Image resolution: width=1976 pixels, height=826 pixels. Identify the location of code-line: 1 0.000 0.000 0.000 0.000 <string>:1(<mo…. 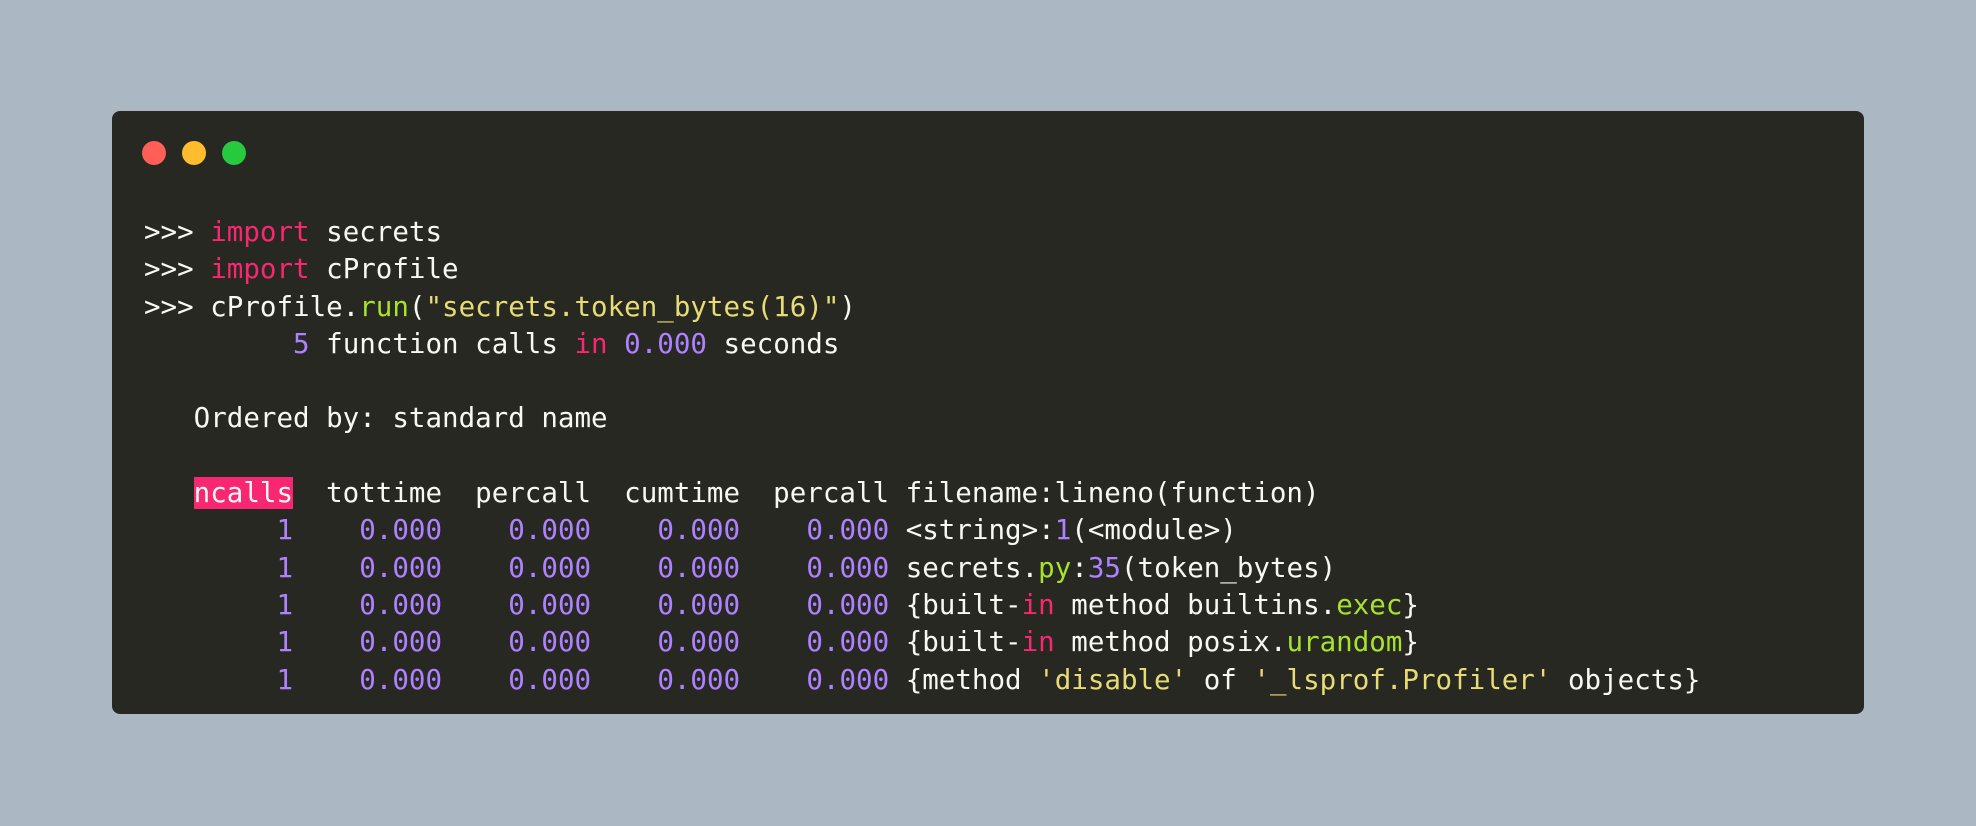
(922, 530).